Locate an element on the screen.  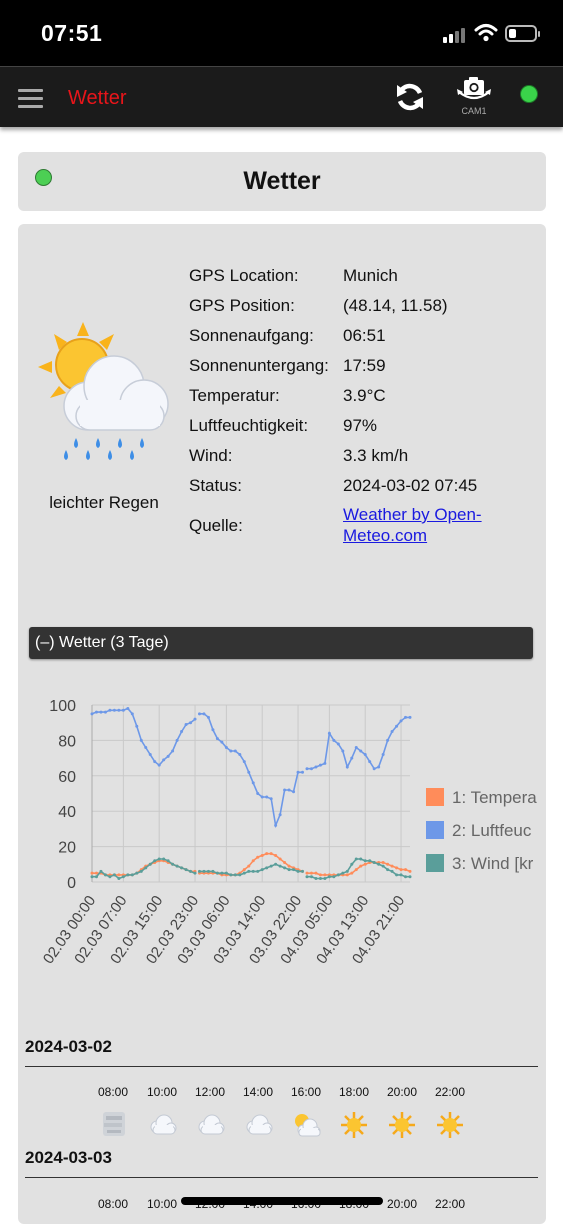
forecast-hour: 22:00 is located at coordinates (450, 1204).